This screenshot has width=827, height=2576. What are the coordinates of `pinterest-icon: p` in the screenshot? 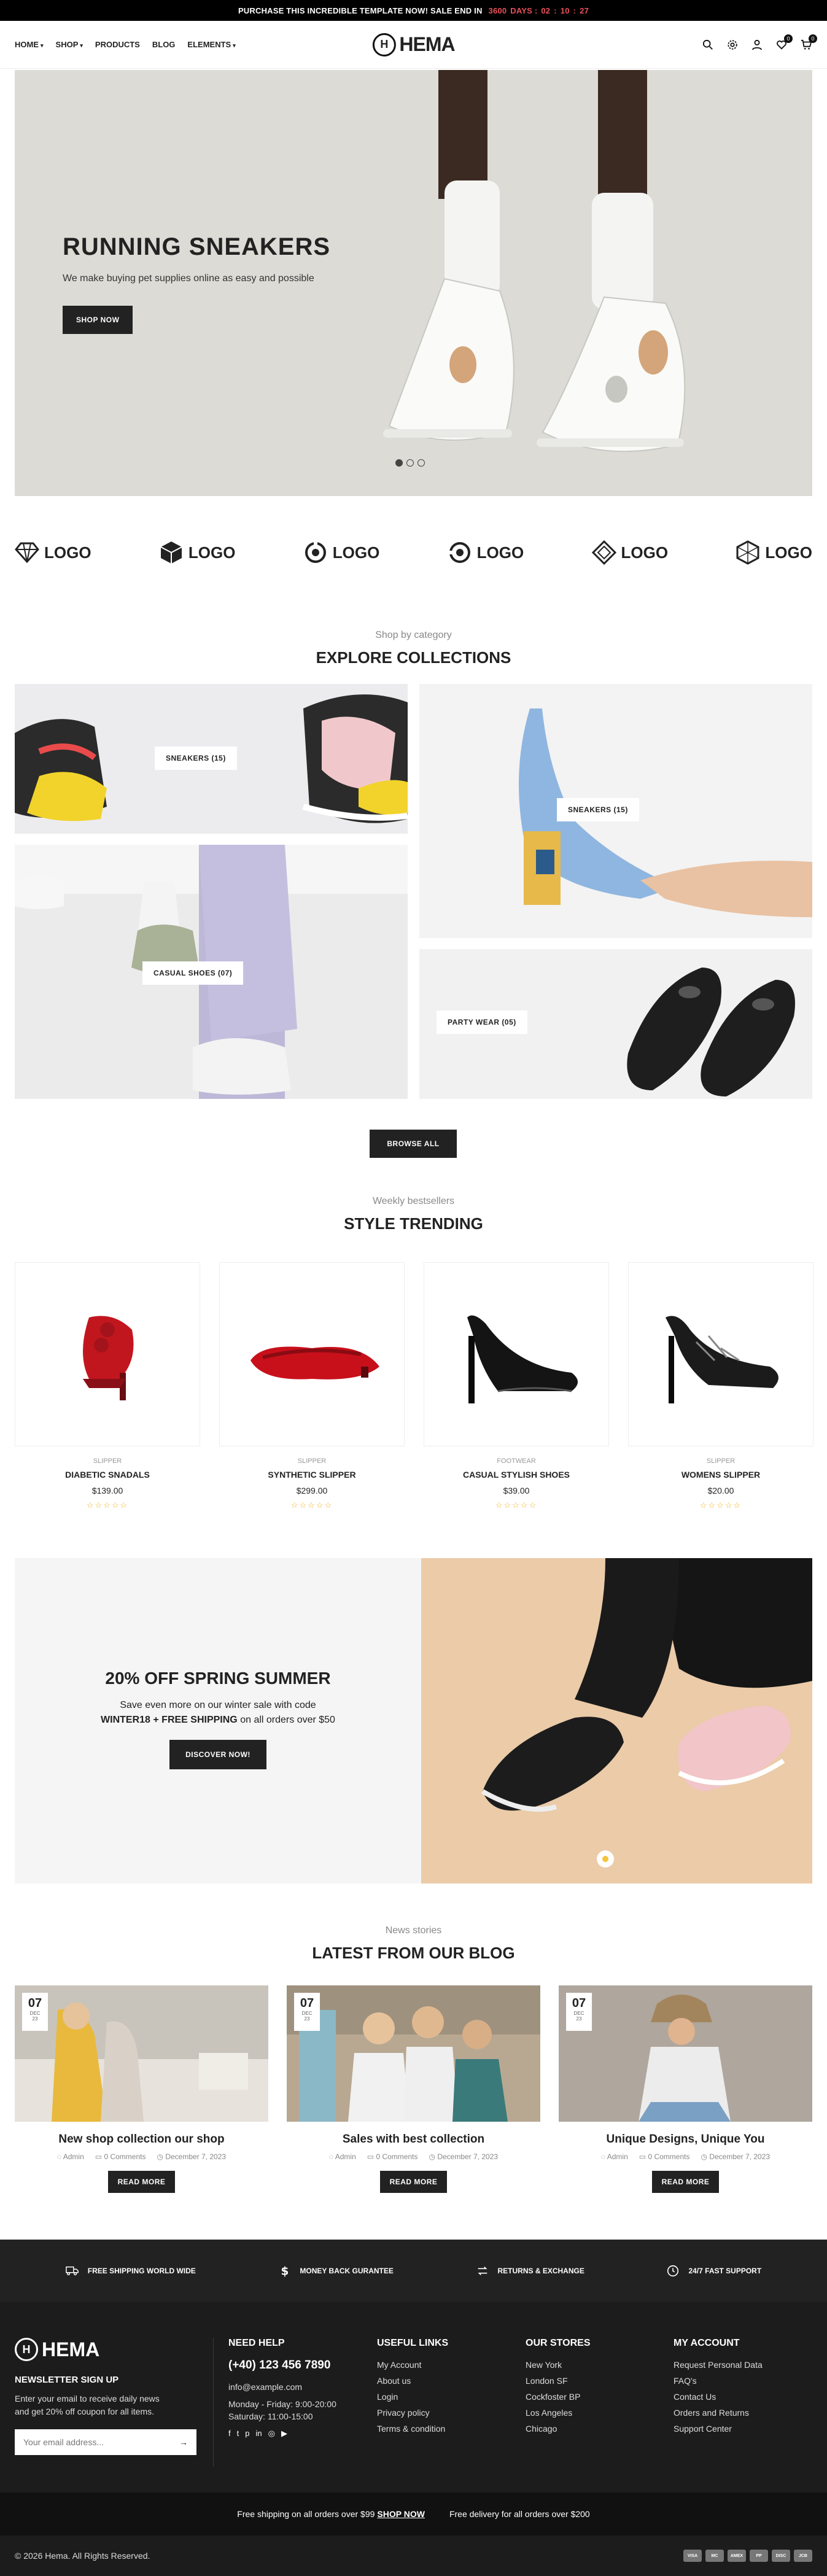 It's located at (247, 2433).